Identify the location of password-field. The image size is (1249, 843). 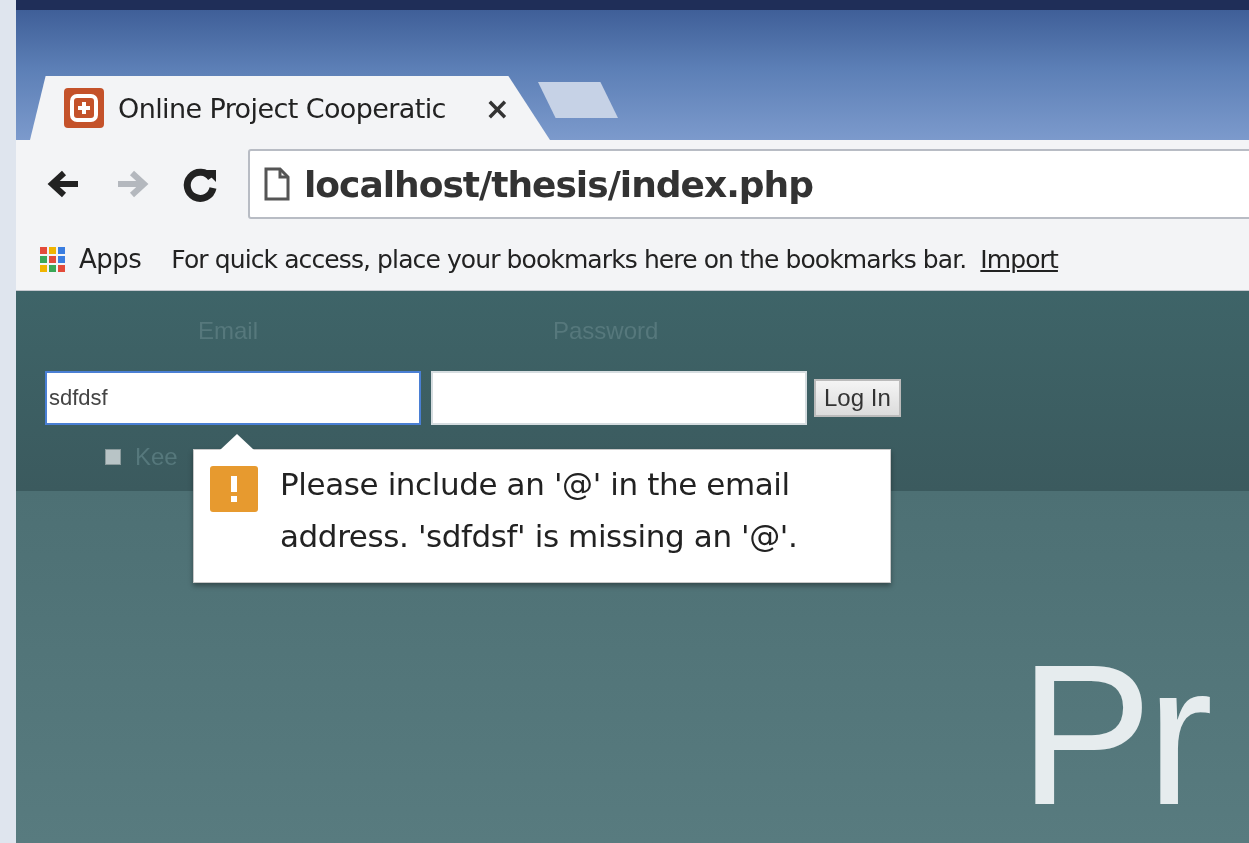
(619, 398).